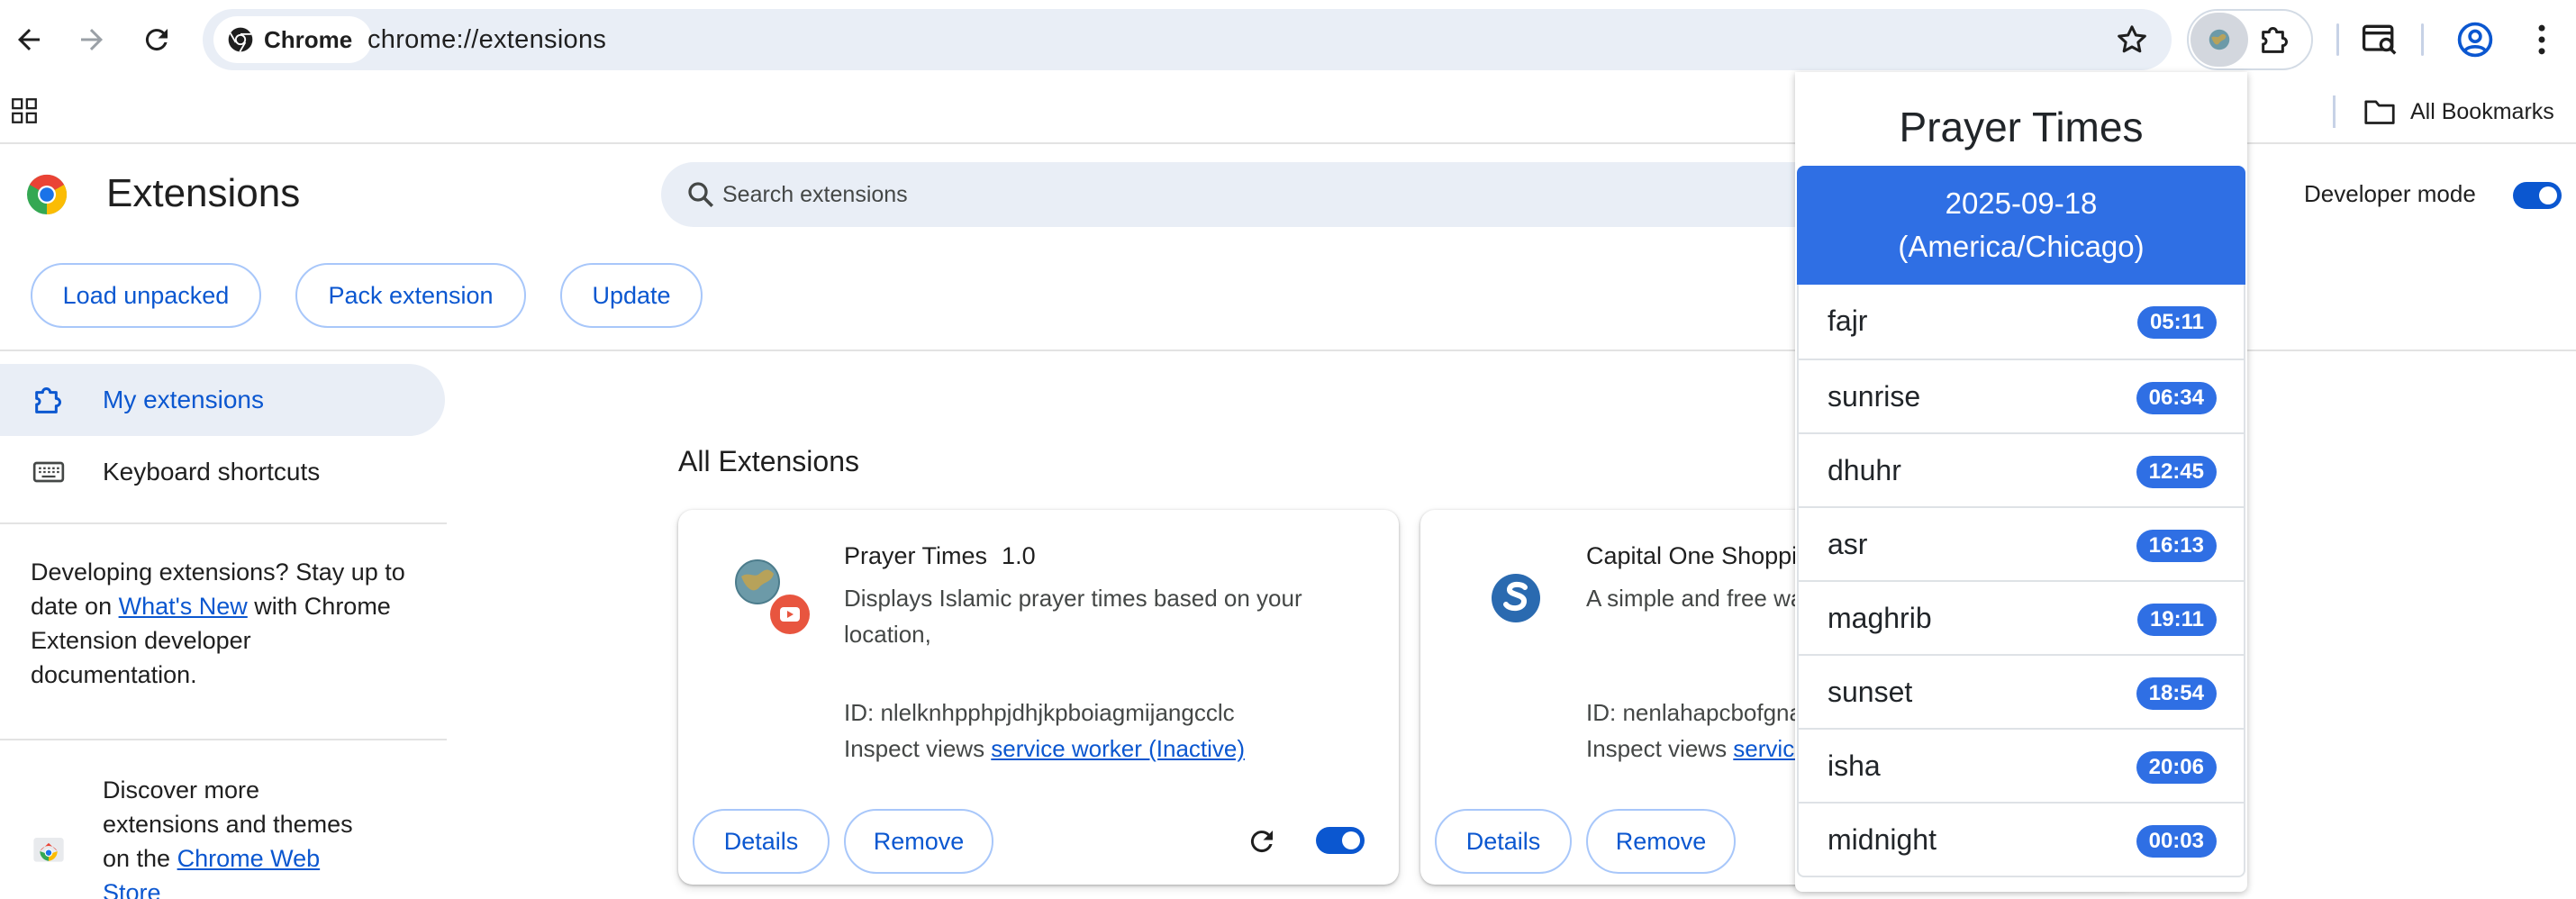 This screenshot has width=2576, height=899. Describe the element at coordinates (1848, 544) in the screenshot. I see `prayer-name: asr` at that location.